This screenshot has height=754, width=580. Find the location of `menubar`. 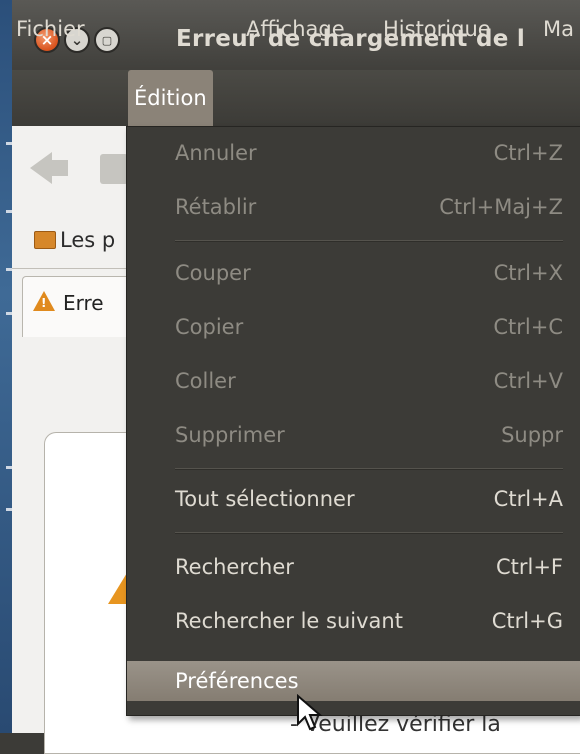

menubar is located at coordinates (296, 98).